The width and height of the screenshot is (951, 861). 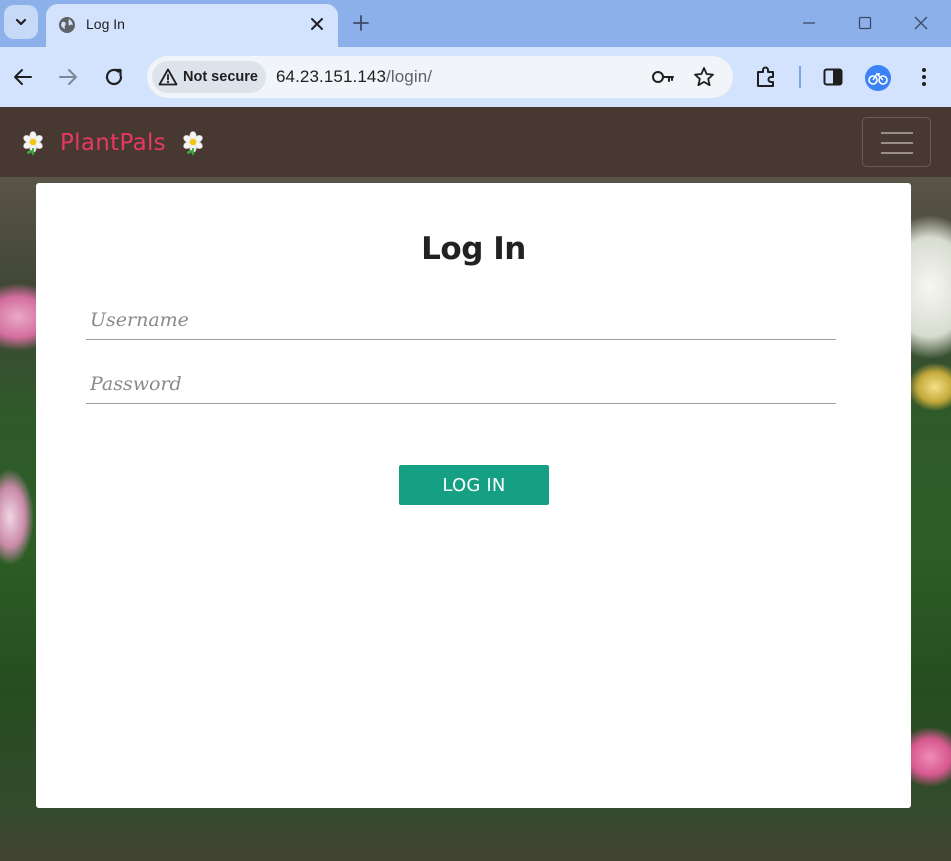 I want to click on url-text: 64.23.151.143/login/, so click(x=354, y=77).